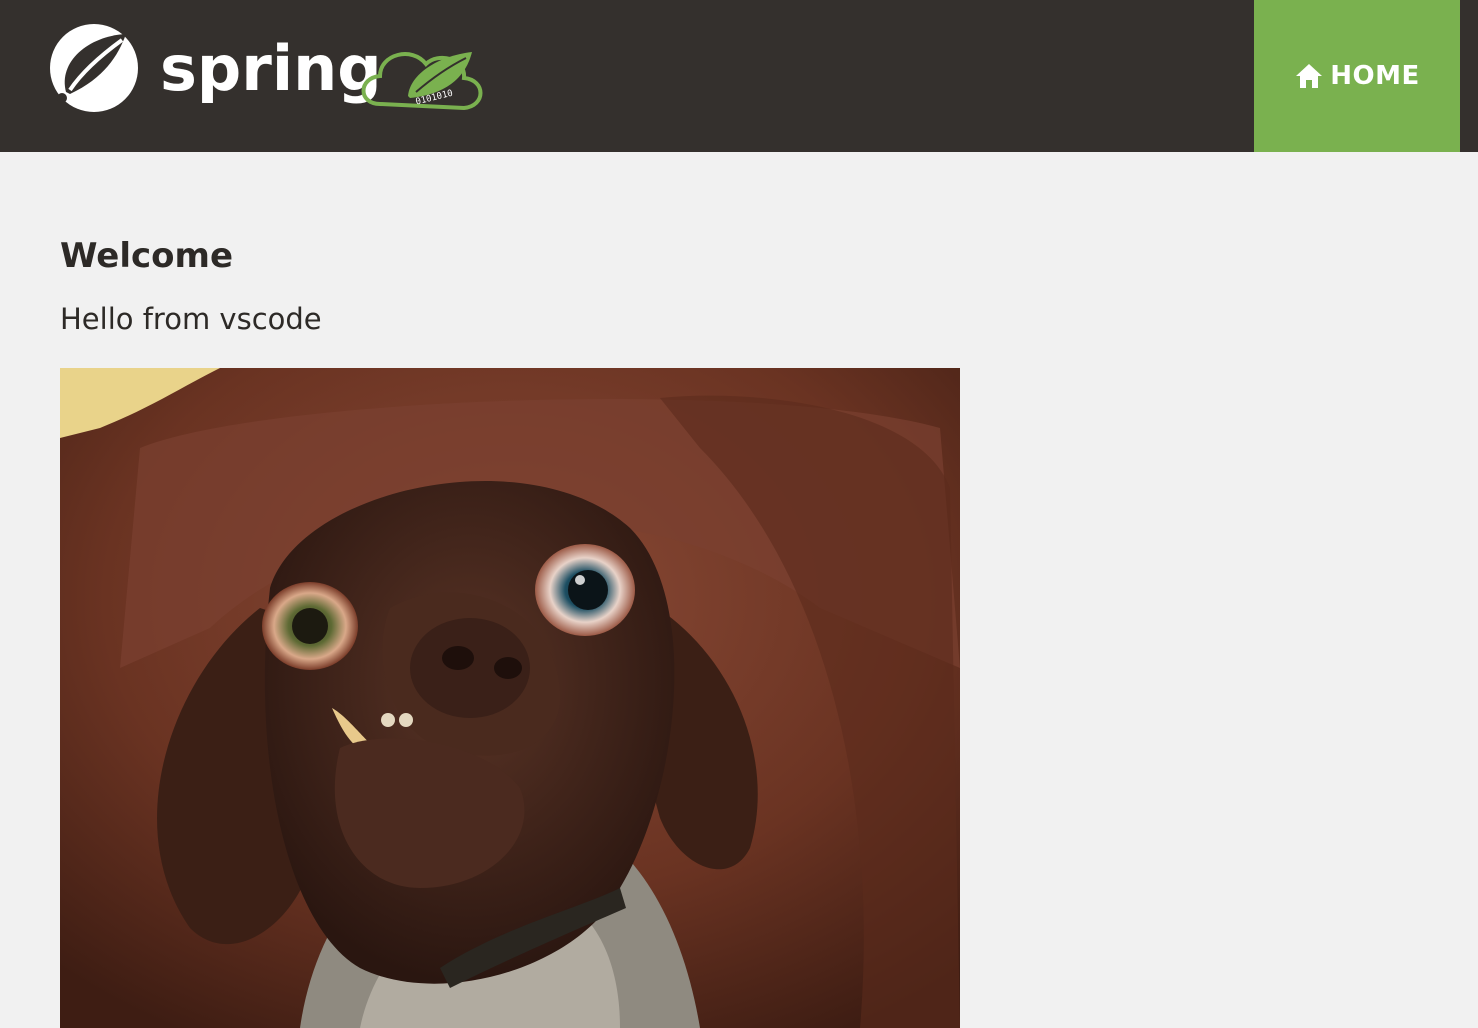  Describe the element at coordinates (1309, 76) in the screenshot. I see `home-icon` at that location.